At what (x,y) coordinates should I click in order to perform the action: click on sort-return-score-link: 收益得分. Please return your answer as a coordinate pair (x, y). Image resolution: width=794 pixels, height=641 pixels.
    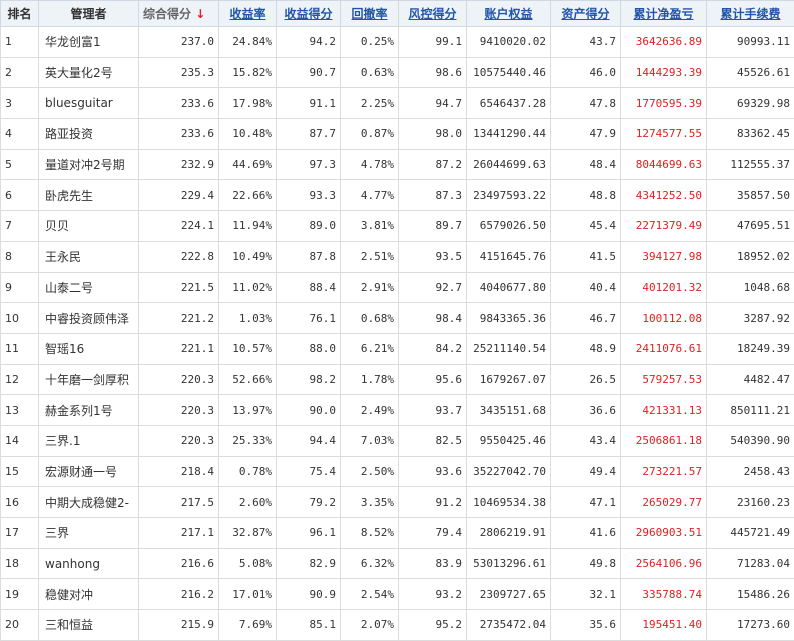
    Looking at the image, I should click on (308, 14).